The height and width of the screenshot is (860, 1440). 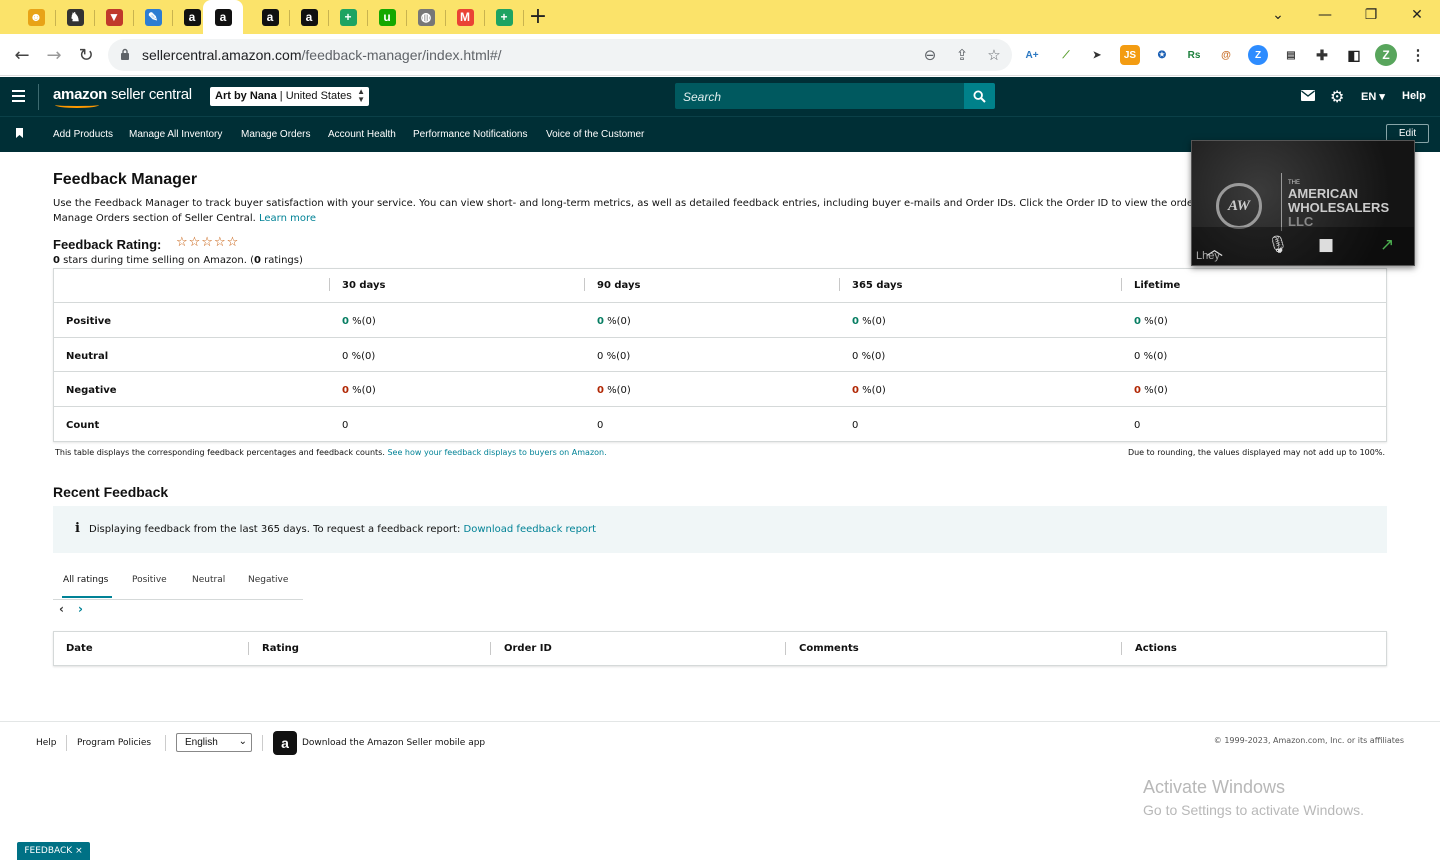 I want to click on activate-windows-title: Activate Windows, so click(x=1214, y=787).